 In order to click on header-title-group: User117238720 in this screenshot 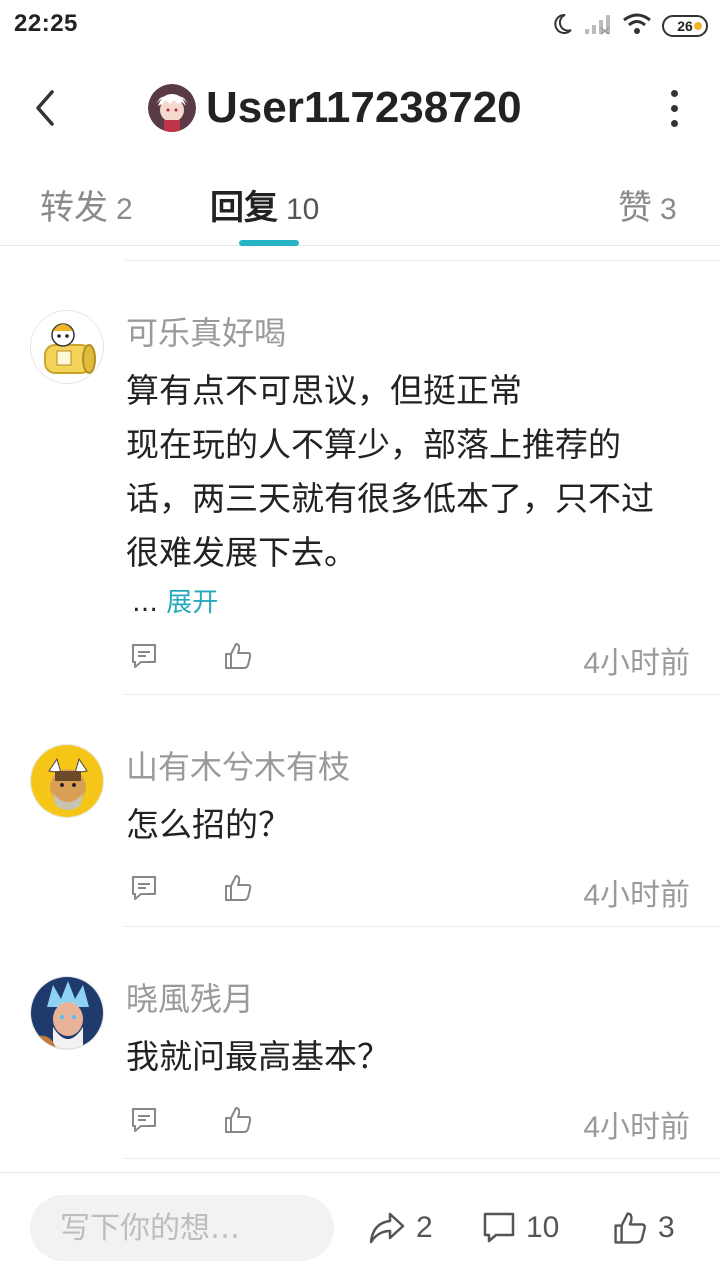, I will do `click(335, 108)`.